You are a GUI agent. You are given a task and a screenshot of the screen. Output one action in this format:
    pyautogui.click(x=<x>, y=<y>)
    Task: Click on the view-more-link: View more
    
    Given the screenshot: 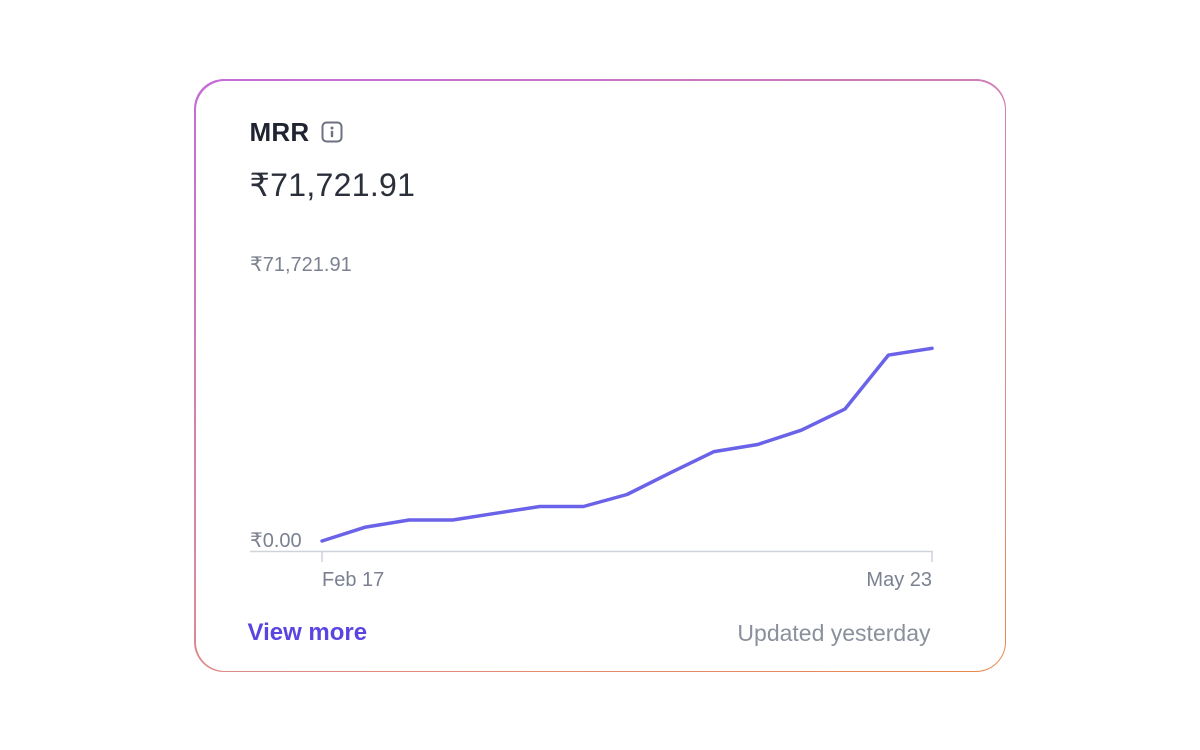 What is the action you would take?
    pyautogui.click(x=308, y=633)
    